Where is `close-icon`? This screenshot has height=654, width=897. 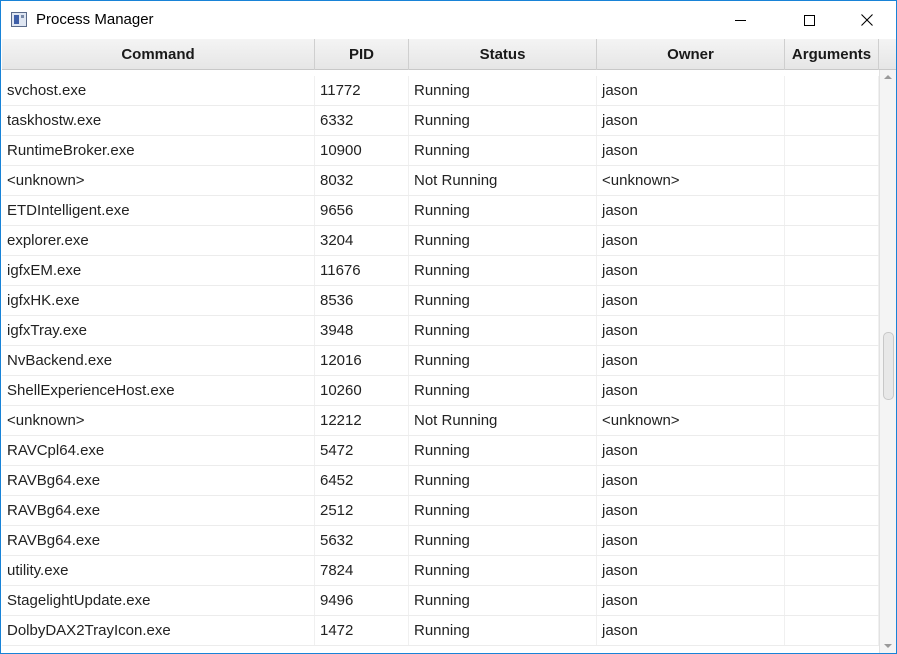 close-icon is located at coordinates (867, 20).